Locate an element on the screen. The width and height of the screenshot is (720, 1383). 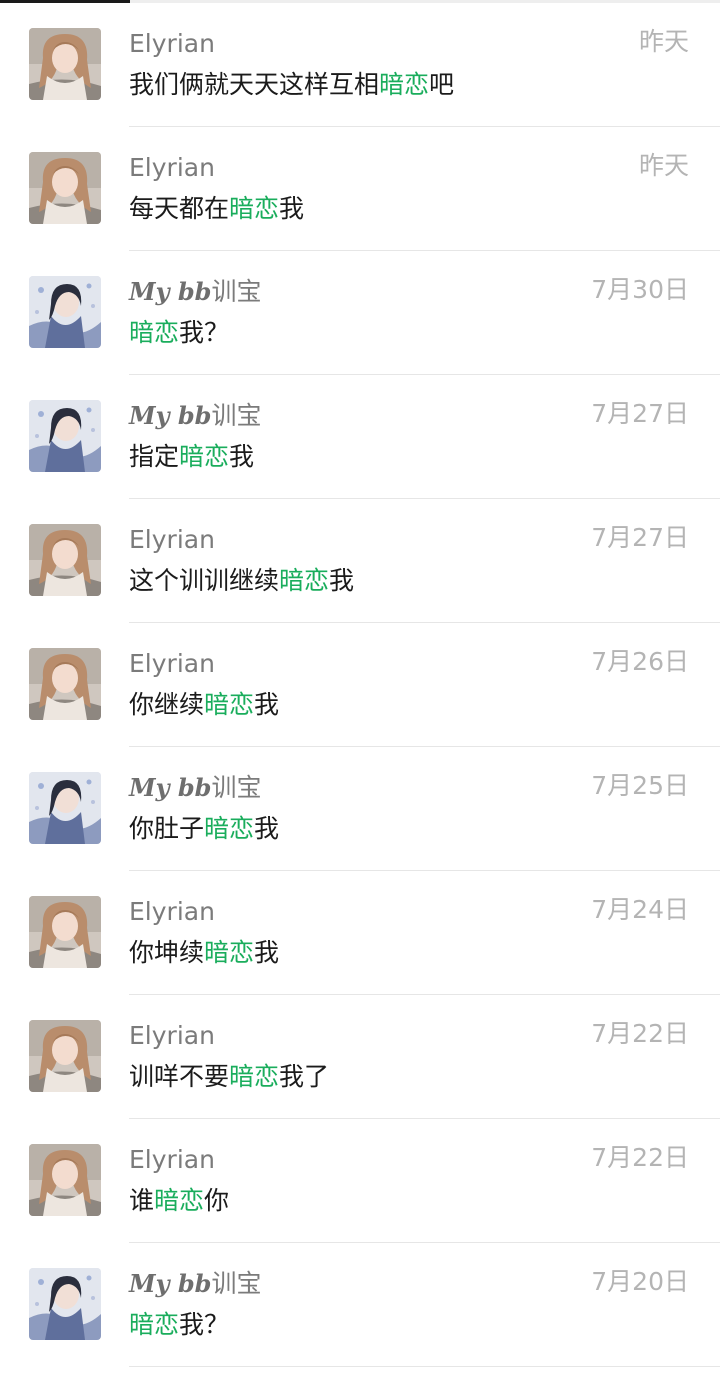
chat-message-result-4: My bb训宝 7月27日 指定暗恋我 is located at coordinates (360, 437).